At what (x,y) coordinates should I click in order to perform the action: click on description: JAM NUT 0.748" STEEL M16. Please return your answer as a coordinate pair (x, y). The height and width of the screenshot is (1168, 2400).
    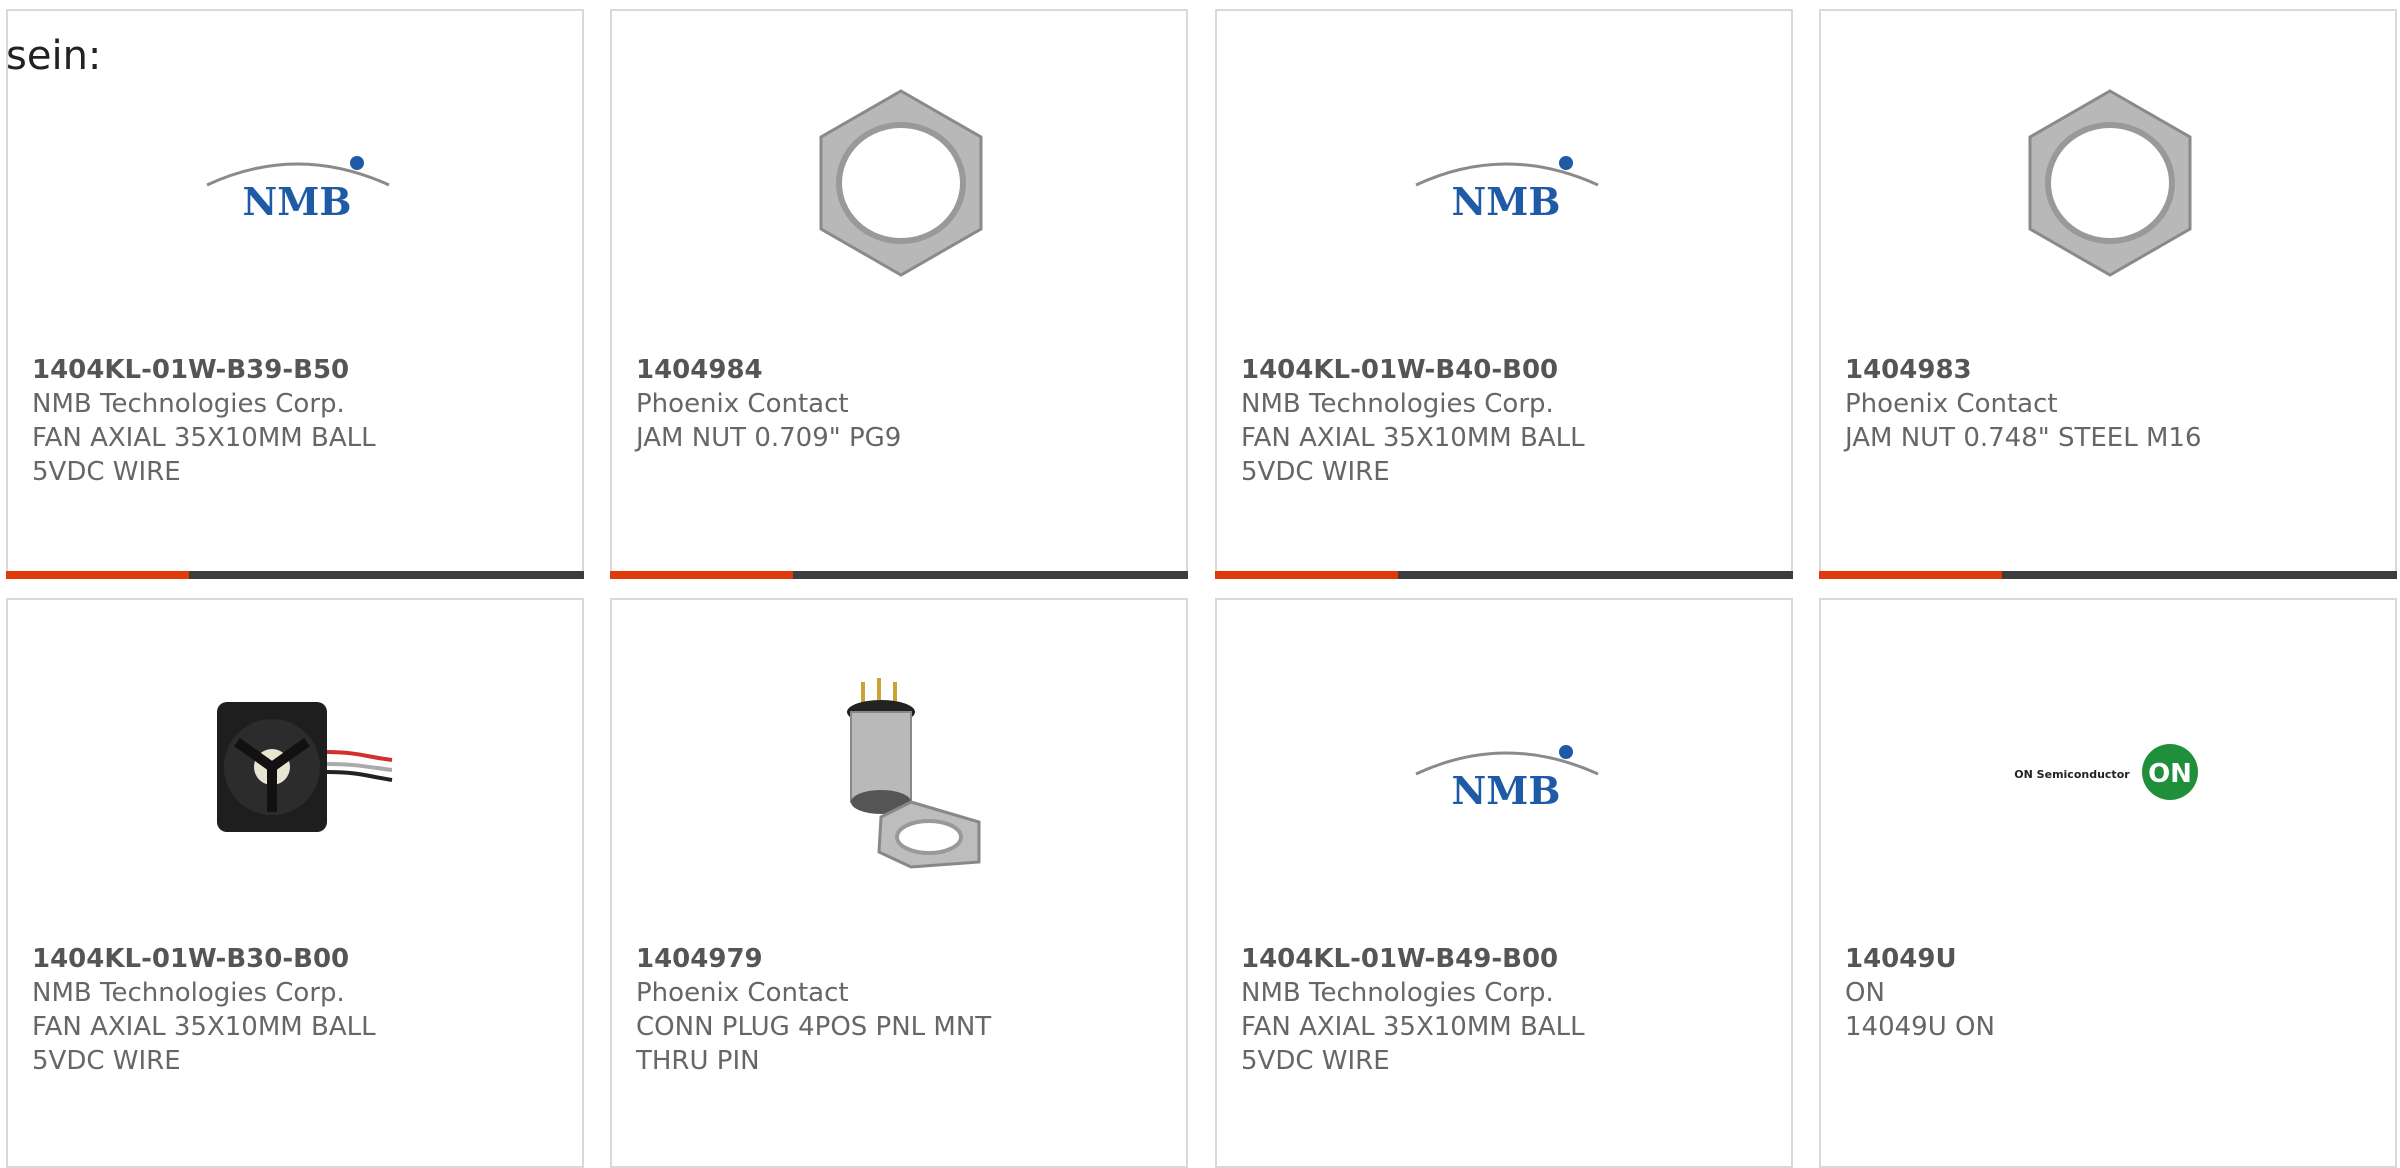
    Looking at the image, I should click on (2023, 438).